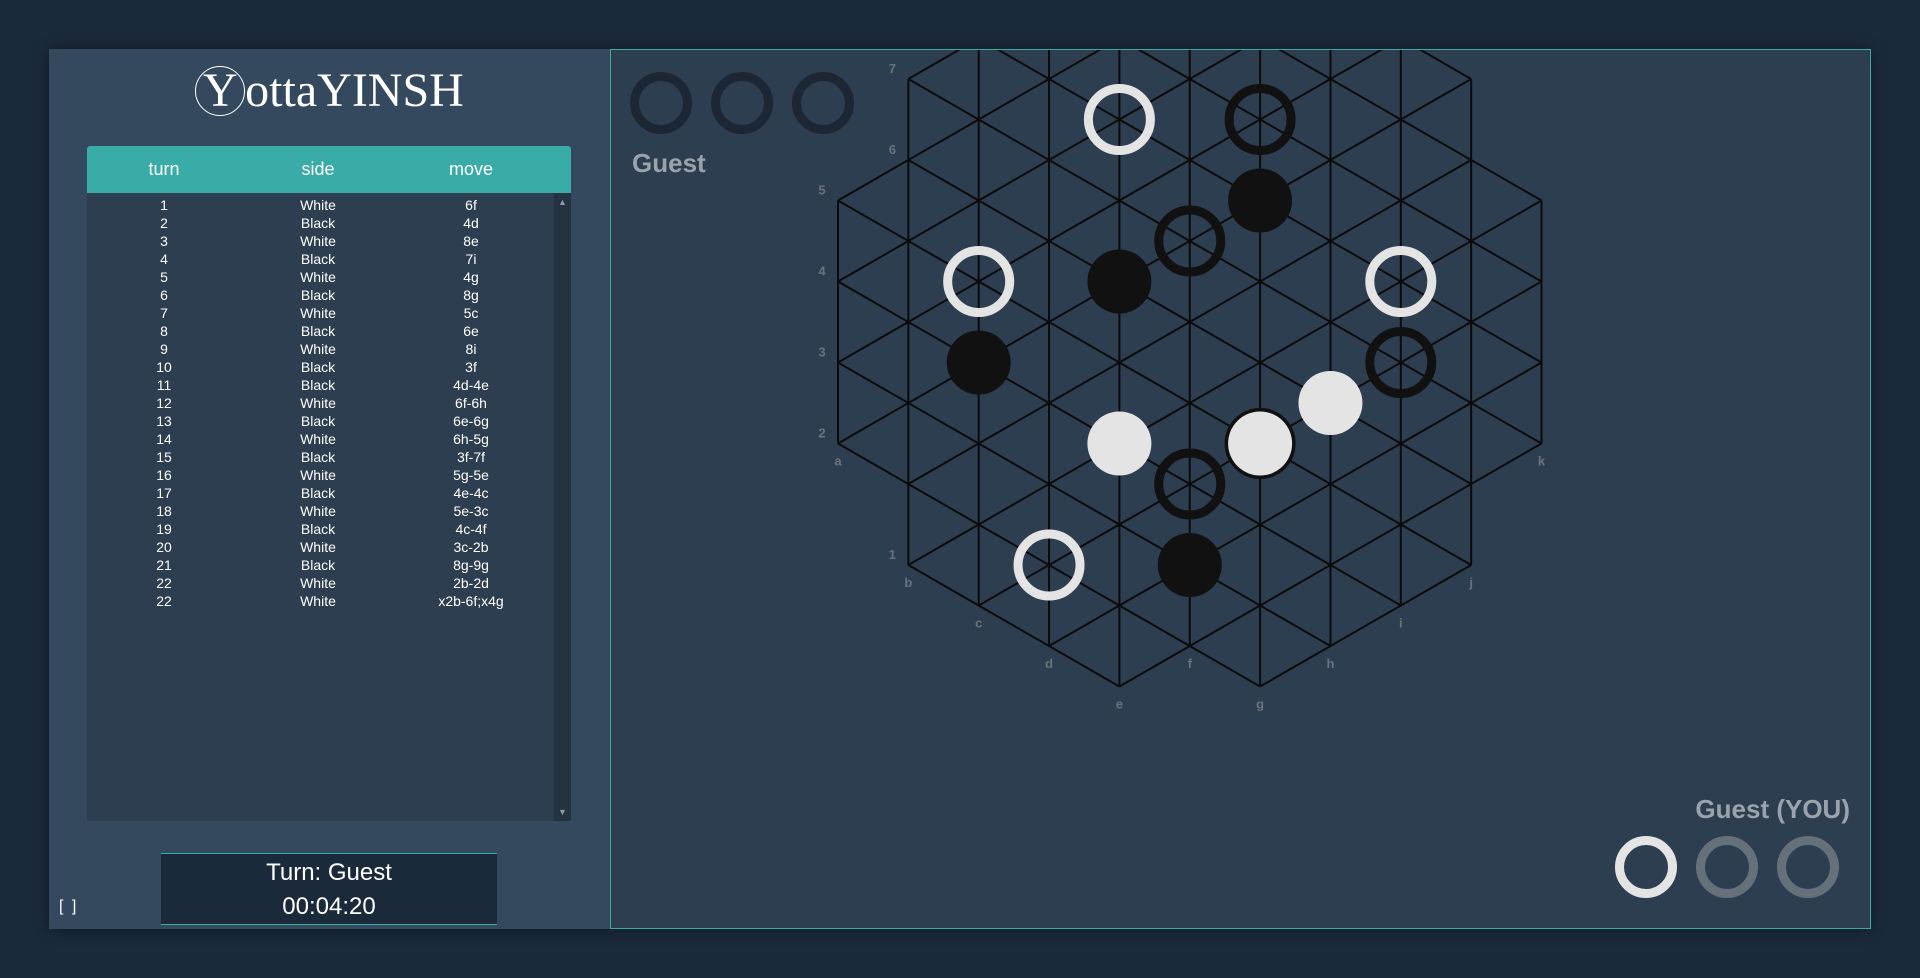  Describe the element at coordinates (562, 507) in the screenshot. I see `history-scrollbar: ▲ ▼` at that location.